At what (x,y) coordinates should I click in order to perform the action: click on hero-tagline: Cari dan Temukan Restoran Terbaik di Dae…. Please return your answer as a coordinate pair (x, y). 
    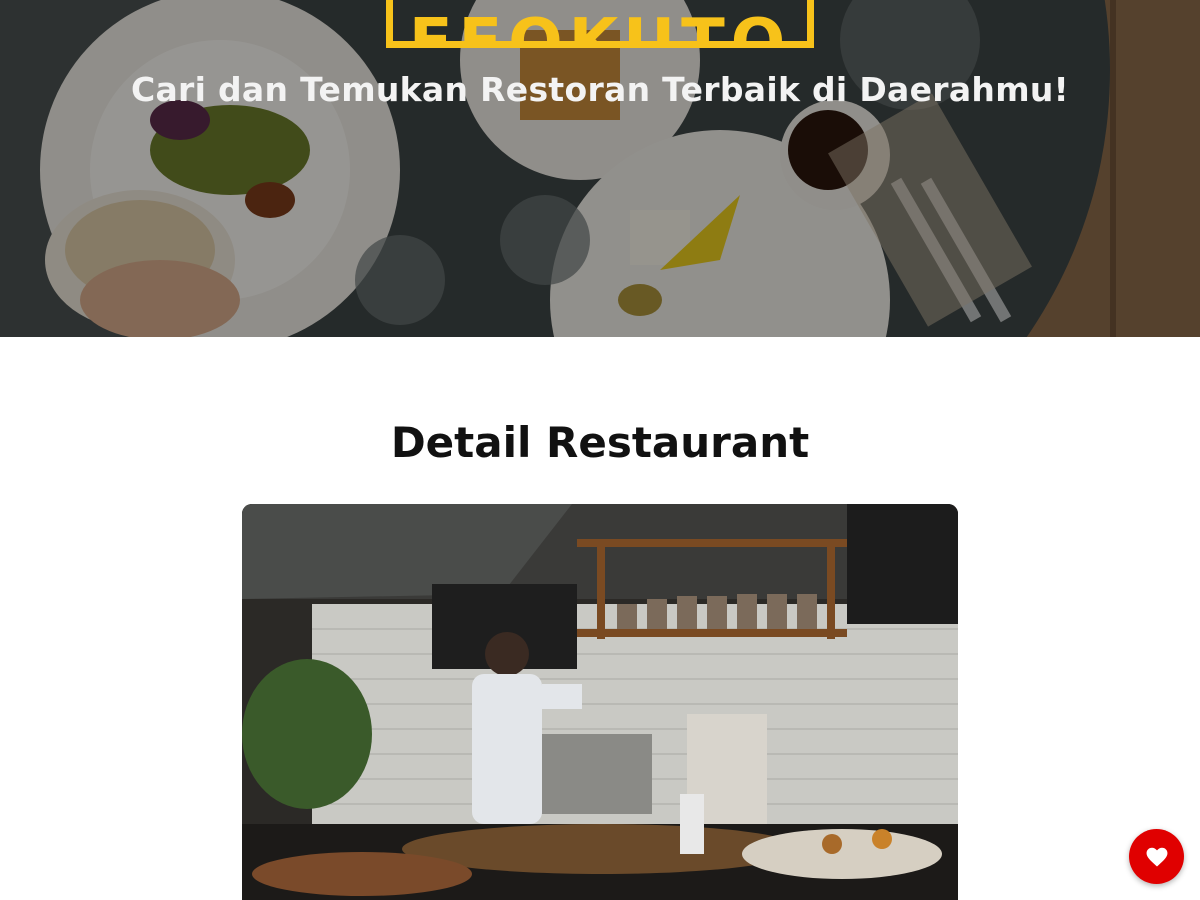
    Looking at the image, I should click on (600, 89).